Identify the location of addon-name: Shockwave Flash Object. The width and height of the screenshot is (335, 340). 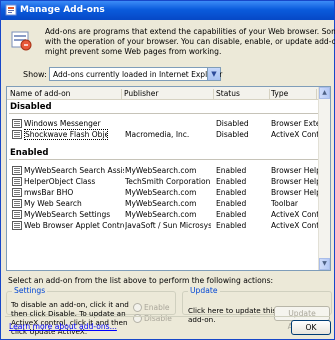
(66, 134).